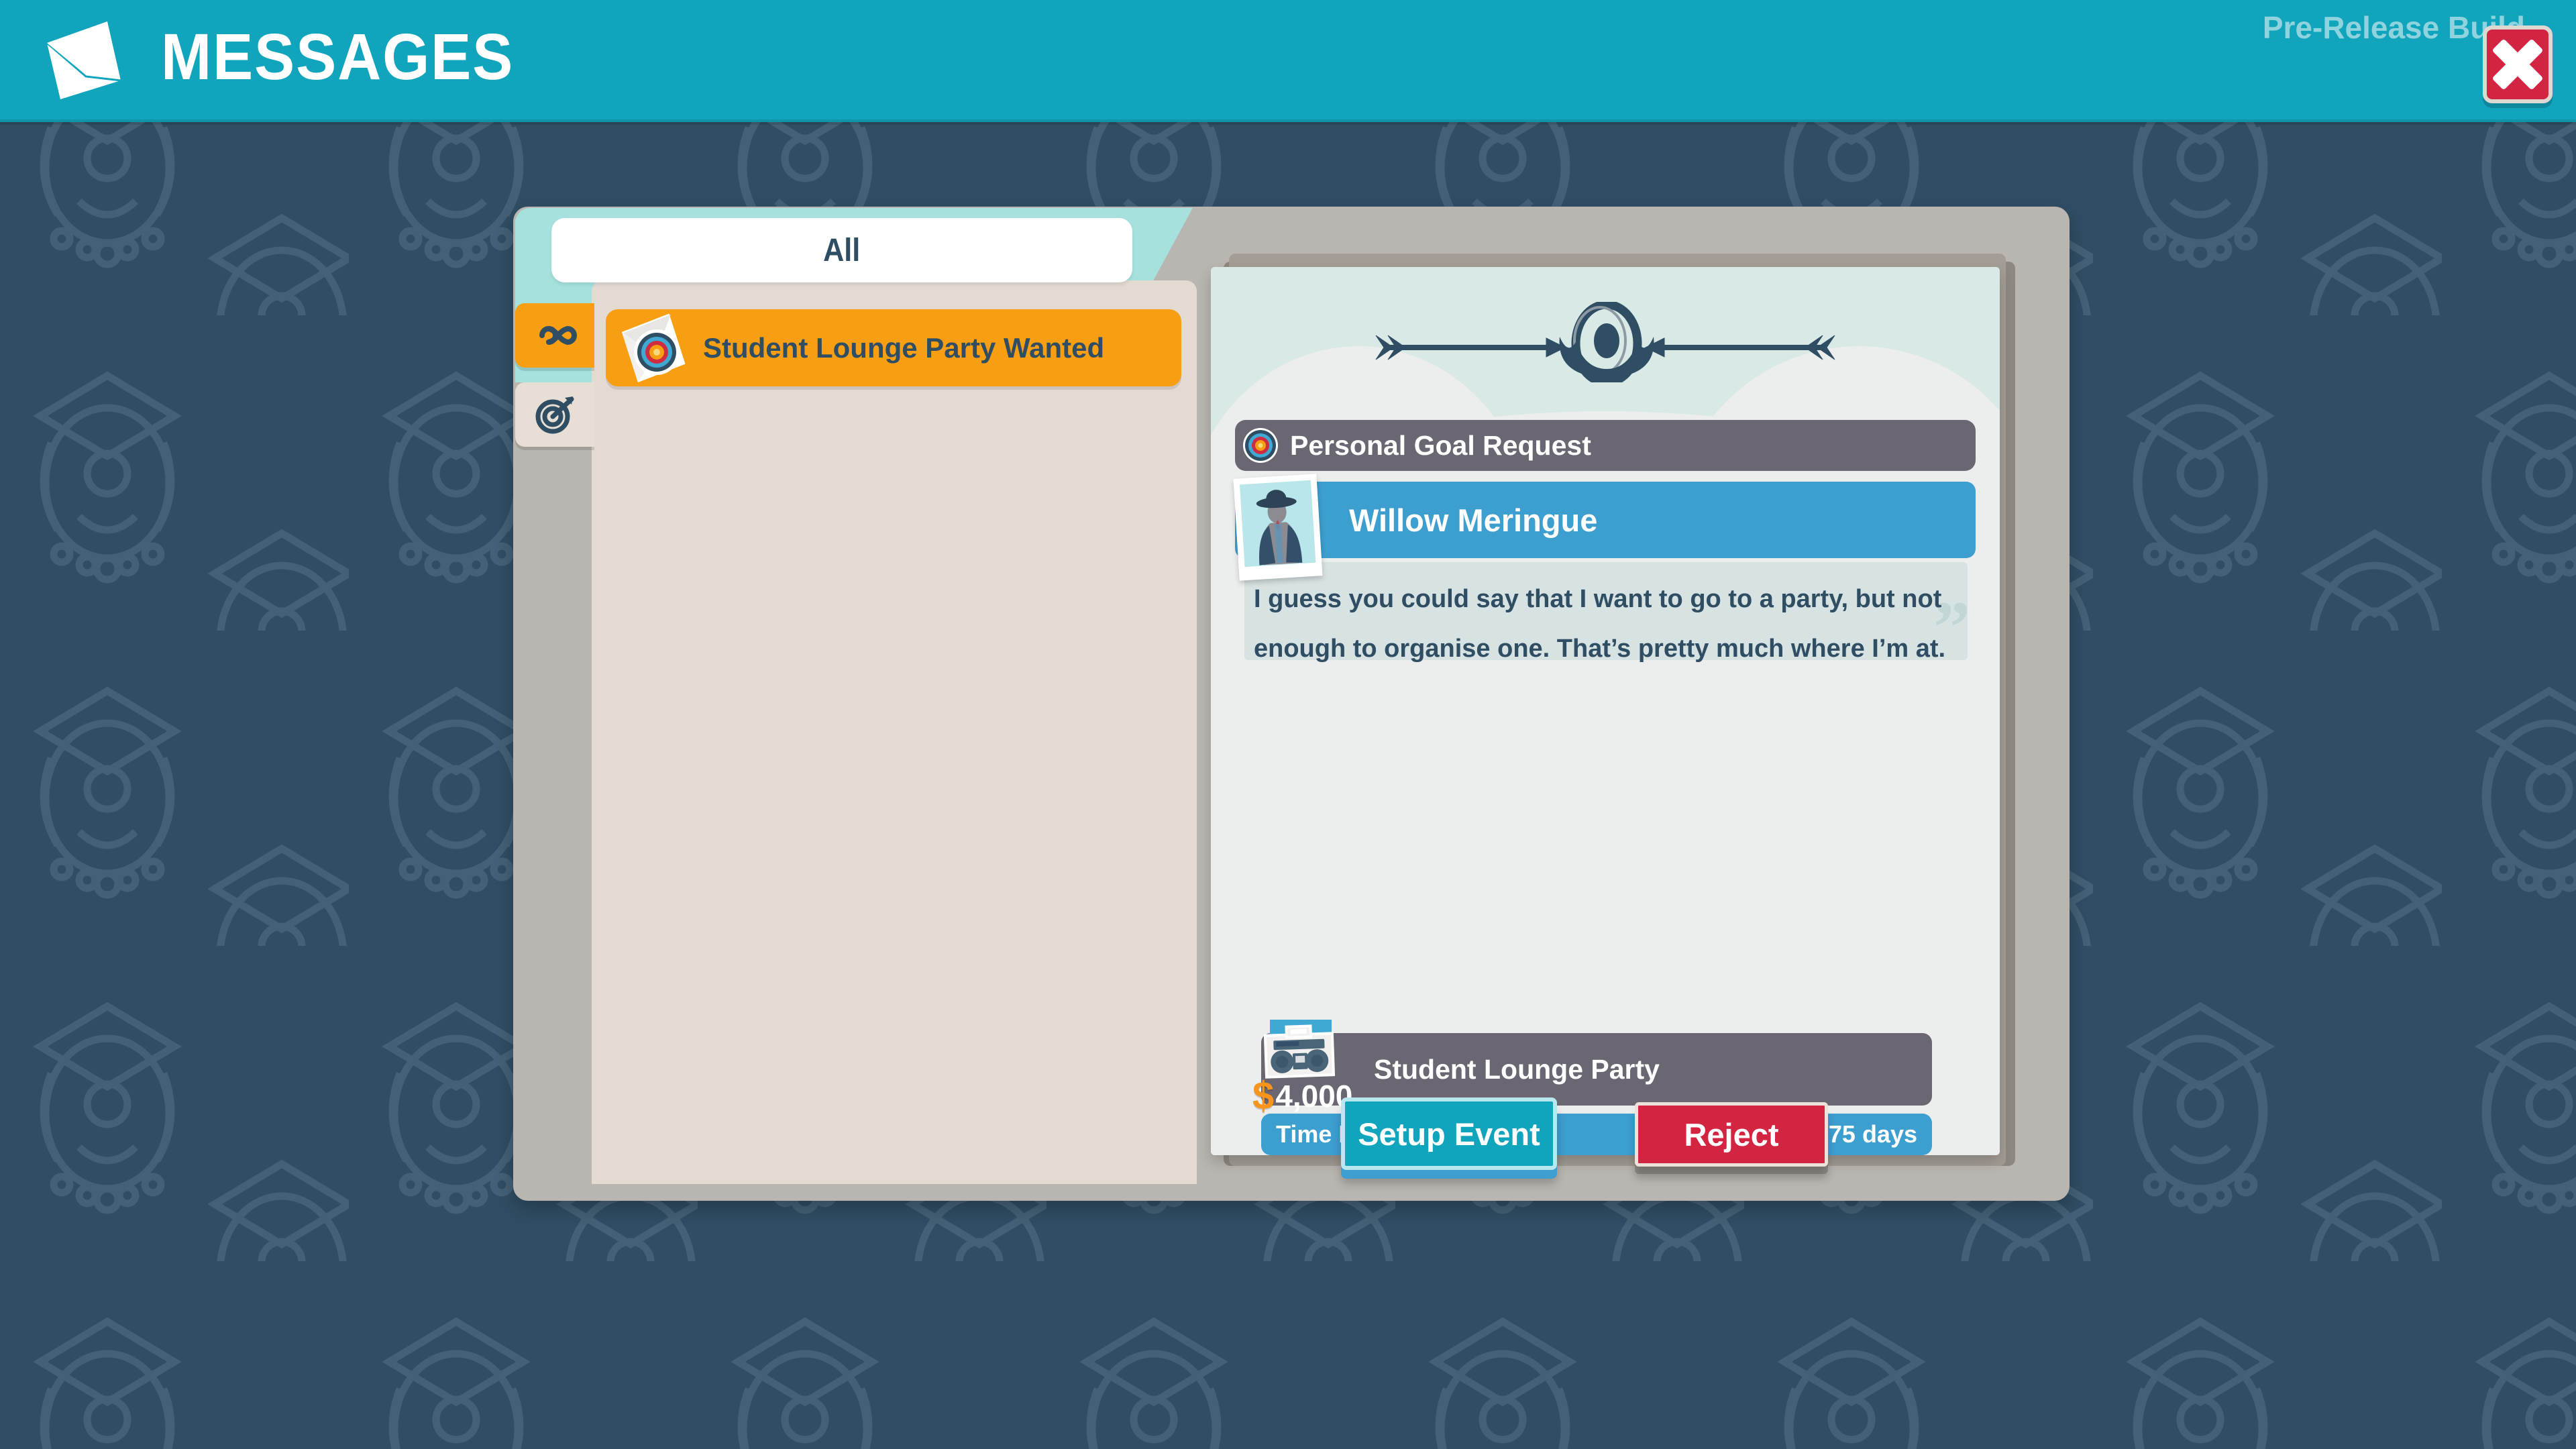 The image size is (2576, 1449). Describe the element at coordinates (1302, 1096) in the screenshot. I see `cost-badge: $ 4,000` at that location.